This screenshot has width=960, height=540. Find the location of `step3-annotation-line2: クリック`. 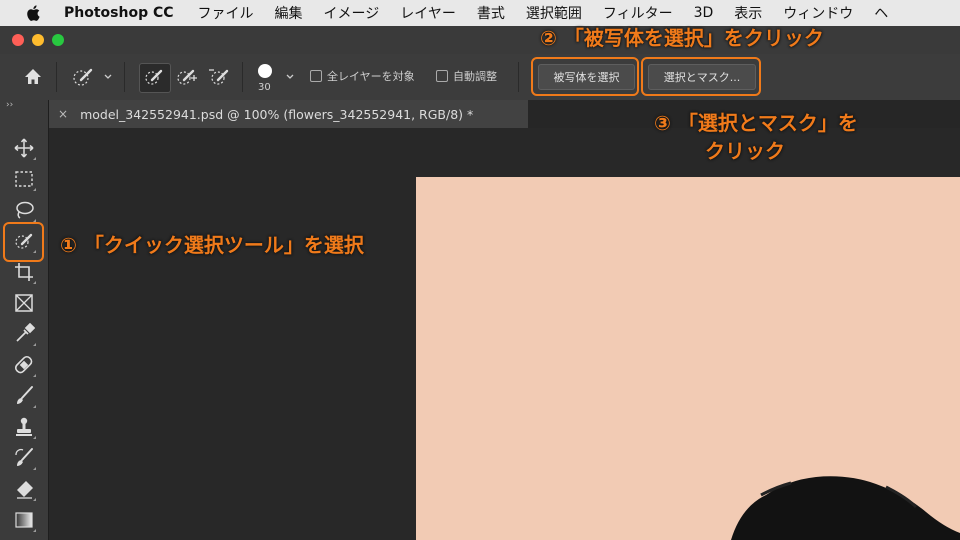

step3-annotation-line2: クリック is located at coordinates (745, 151).